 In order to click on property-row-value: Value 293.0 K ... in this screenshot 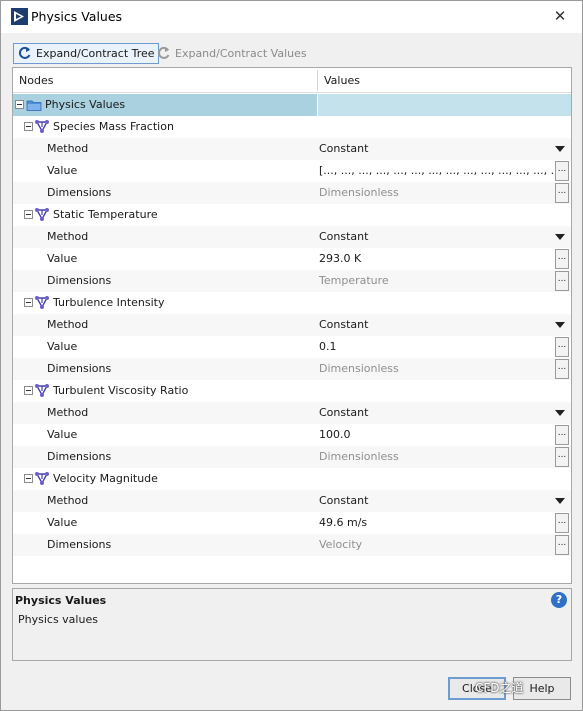, I will do `click(292, 259)`.